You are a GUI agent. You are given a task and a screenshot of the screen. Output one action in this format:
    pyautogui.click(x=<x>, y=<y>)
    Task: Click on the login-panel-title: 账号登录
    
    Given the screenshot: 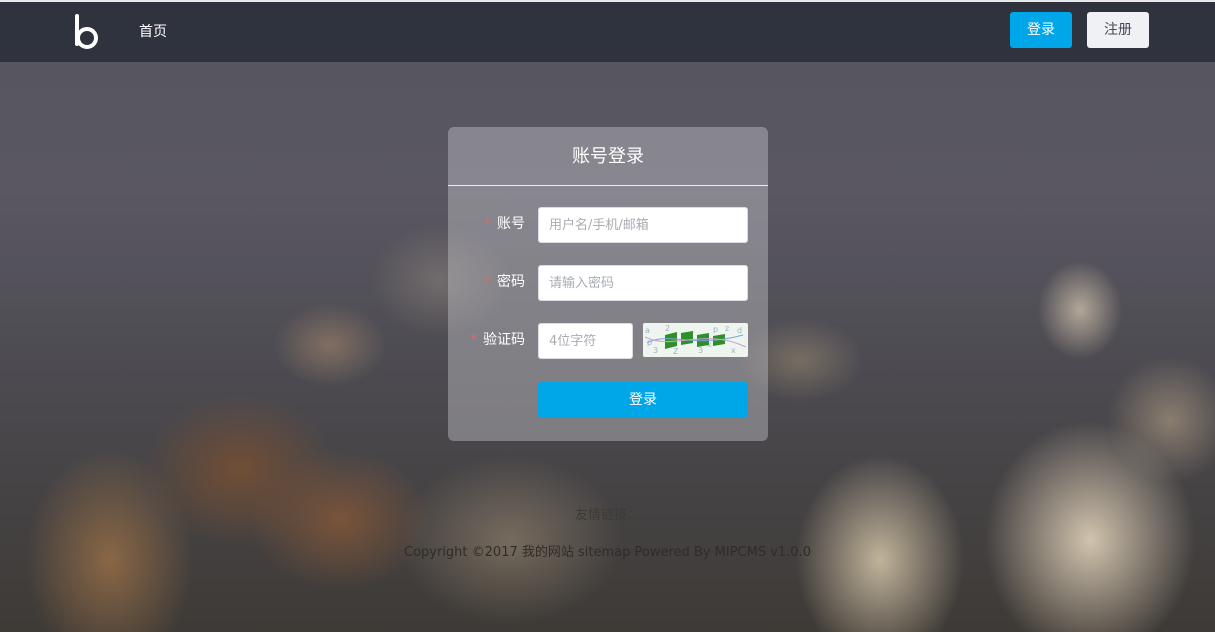 What is the action you would take?
    pyautogui.click(x=608, y=156)
    